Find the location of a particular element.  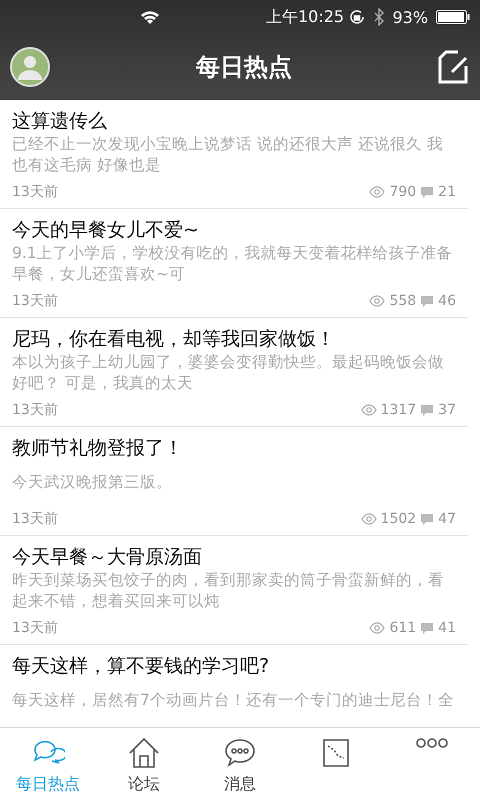

bluetooth-icon is located at coordinates (379, 17).